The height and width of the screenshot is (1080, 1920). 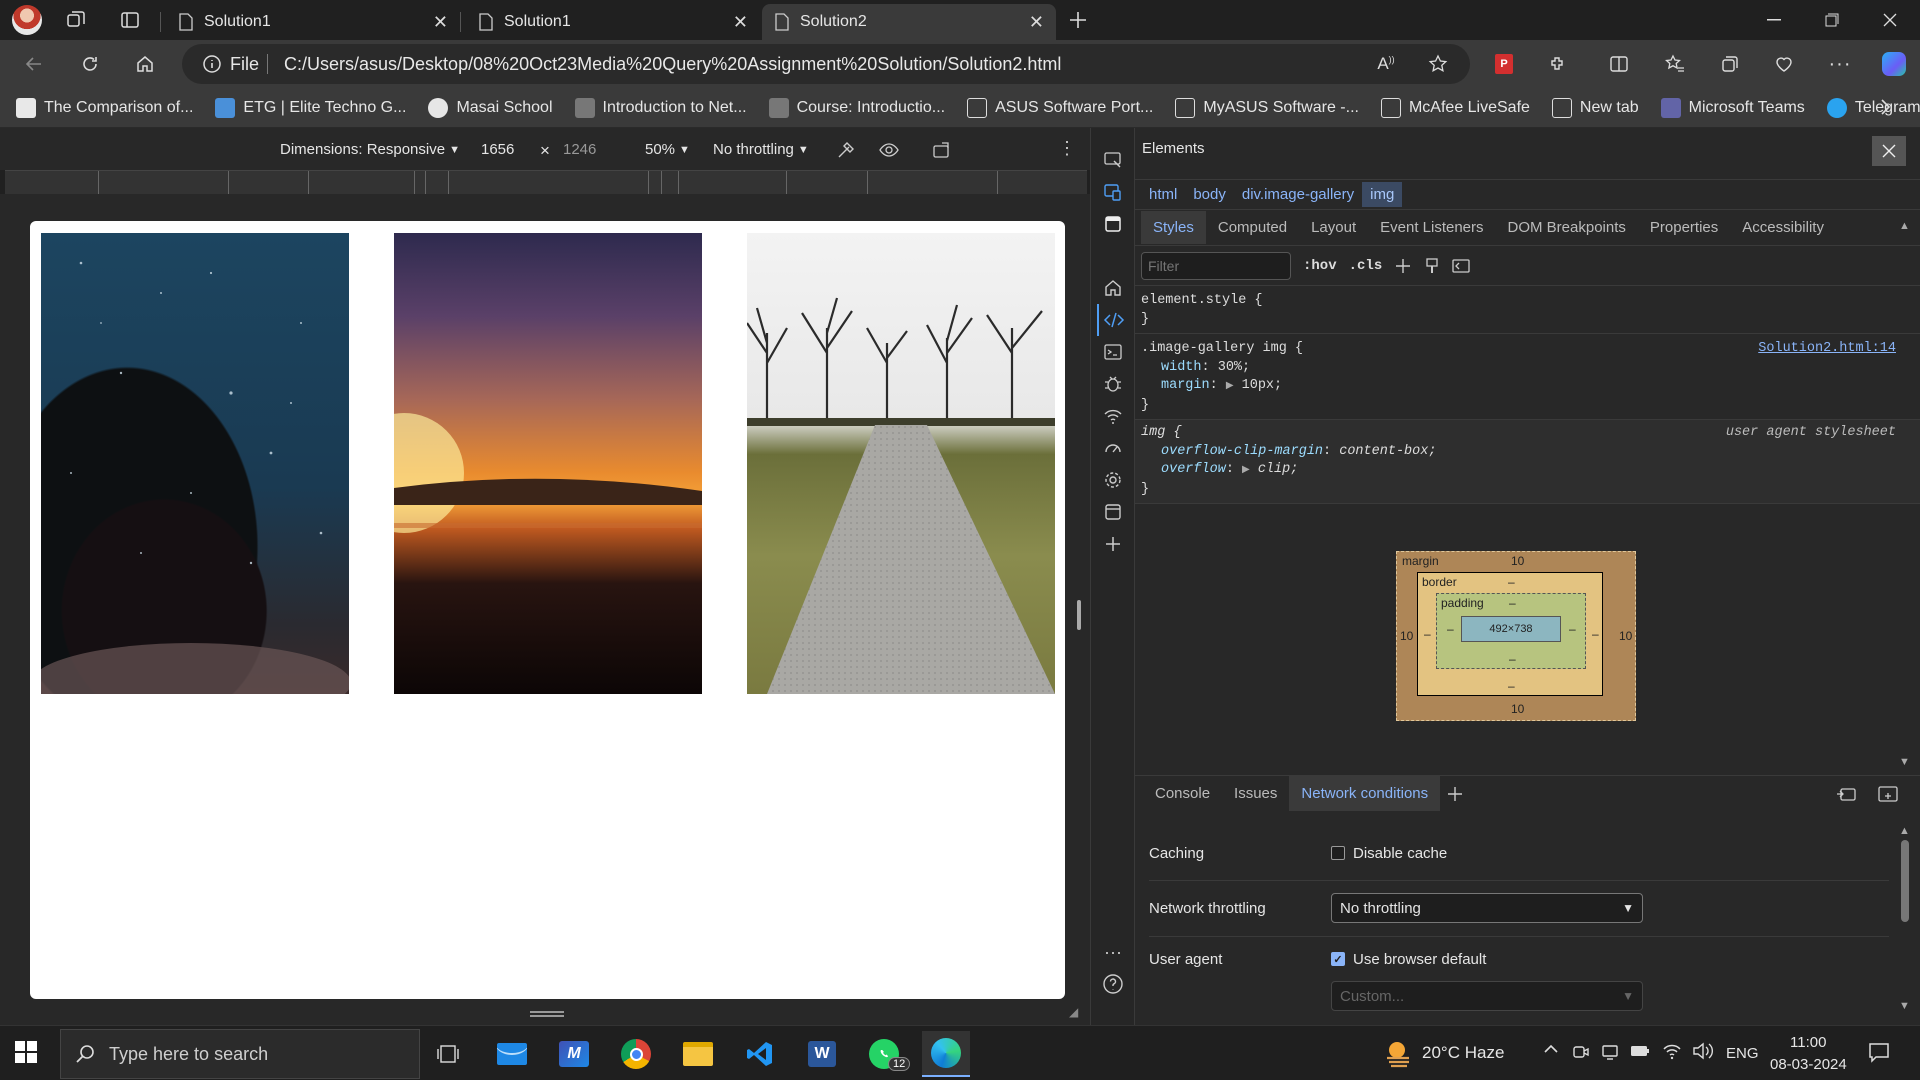 I want to click on margin-top-value: 10, so click(x=1517, y=561).